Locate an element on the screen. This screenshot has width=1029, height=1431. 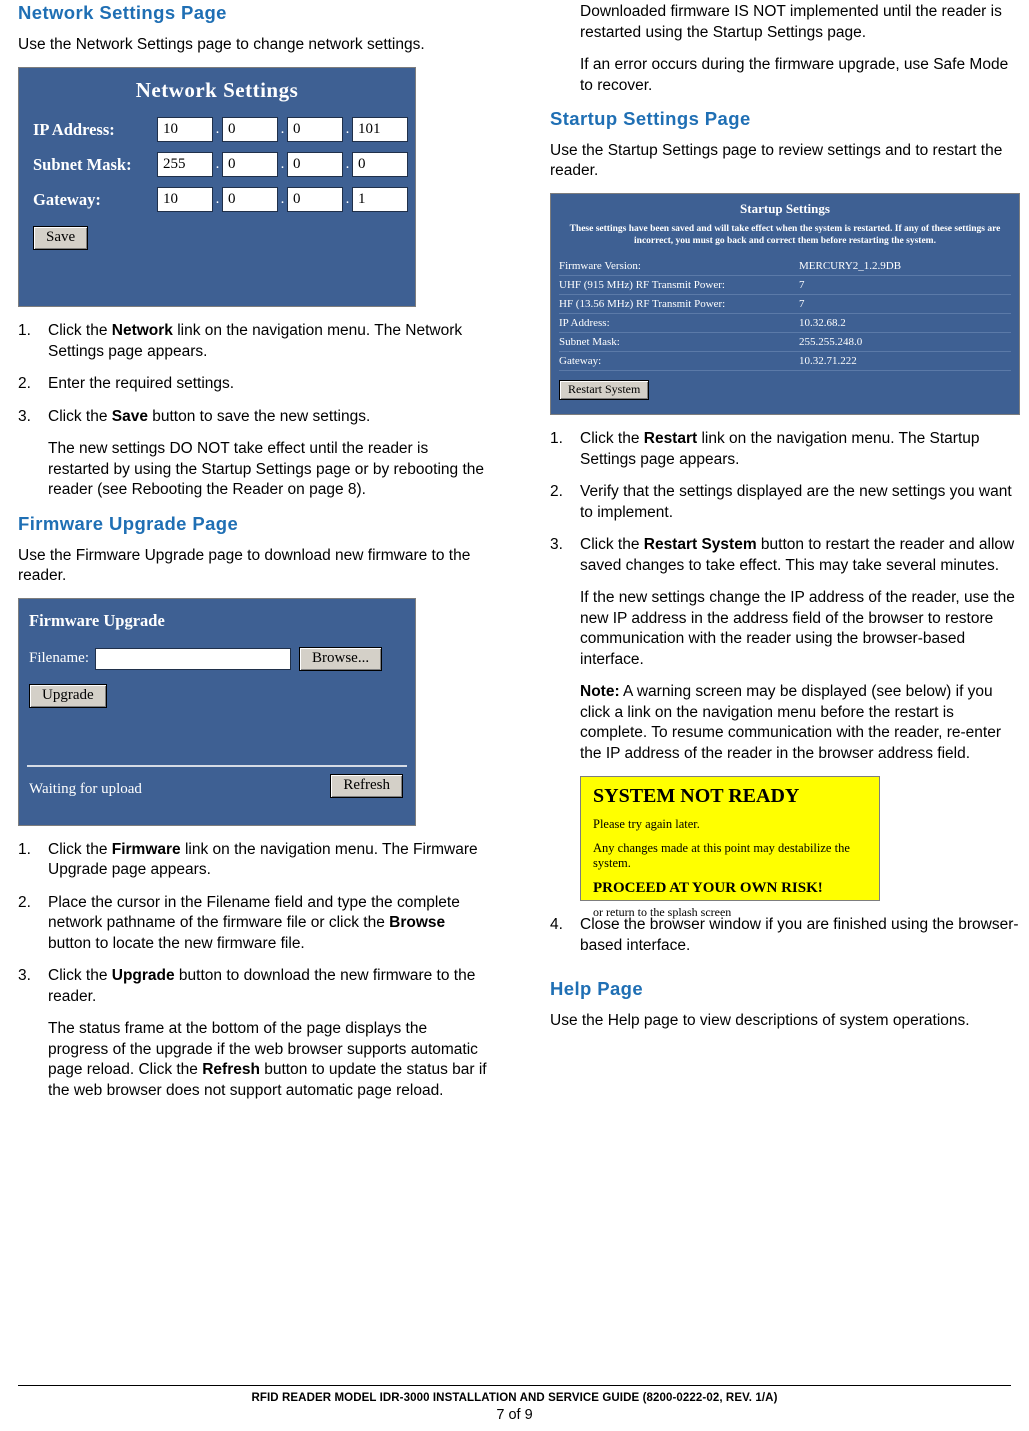
heading-network-settings-page: Network Settings Page is located at coordinates (122, 12).